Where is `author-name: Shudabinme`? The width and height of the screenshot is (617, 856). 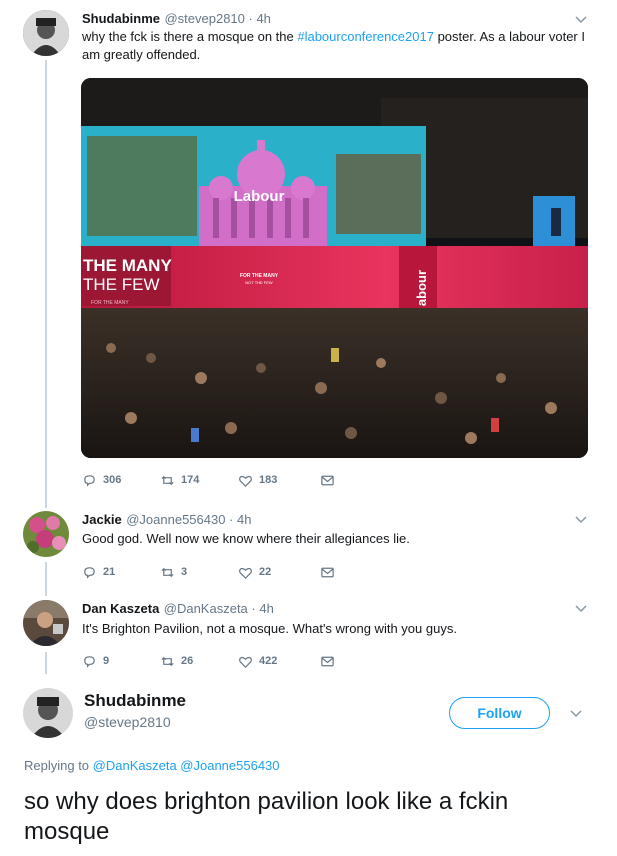 author-name: Shudabinme is located at coordinates (121, 18).